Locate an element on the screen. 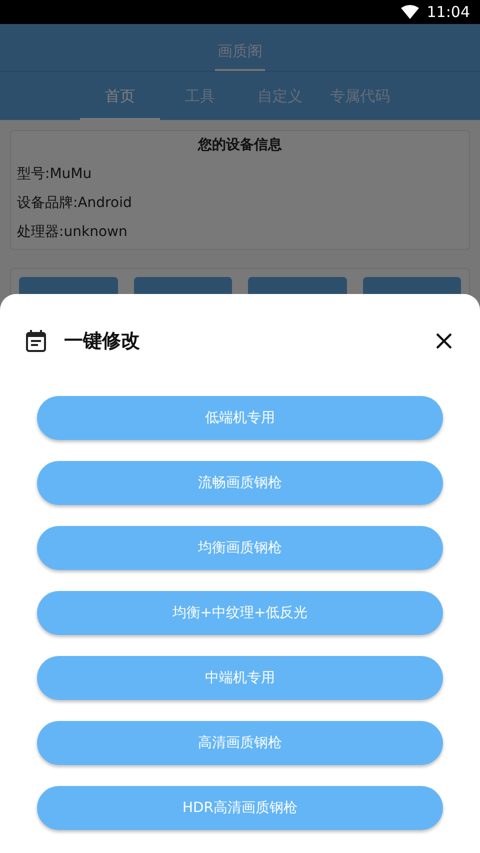  info-line: 型号:MuMu is located at coordinates (55, 174).